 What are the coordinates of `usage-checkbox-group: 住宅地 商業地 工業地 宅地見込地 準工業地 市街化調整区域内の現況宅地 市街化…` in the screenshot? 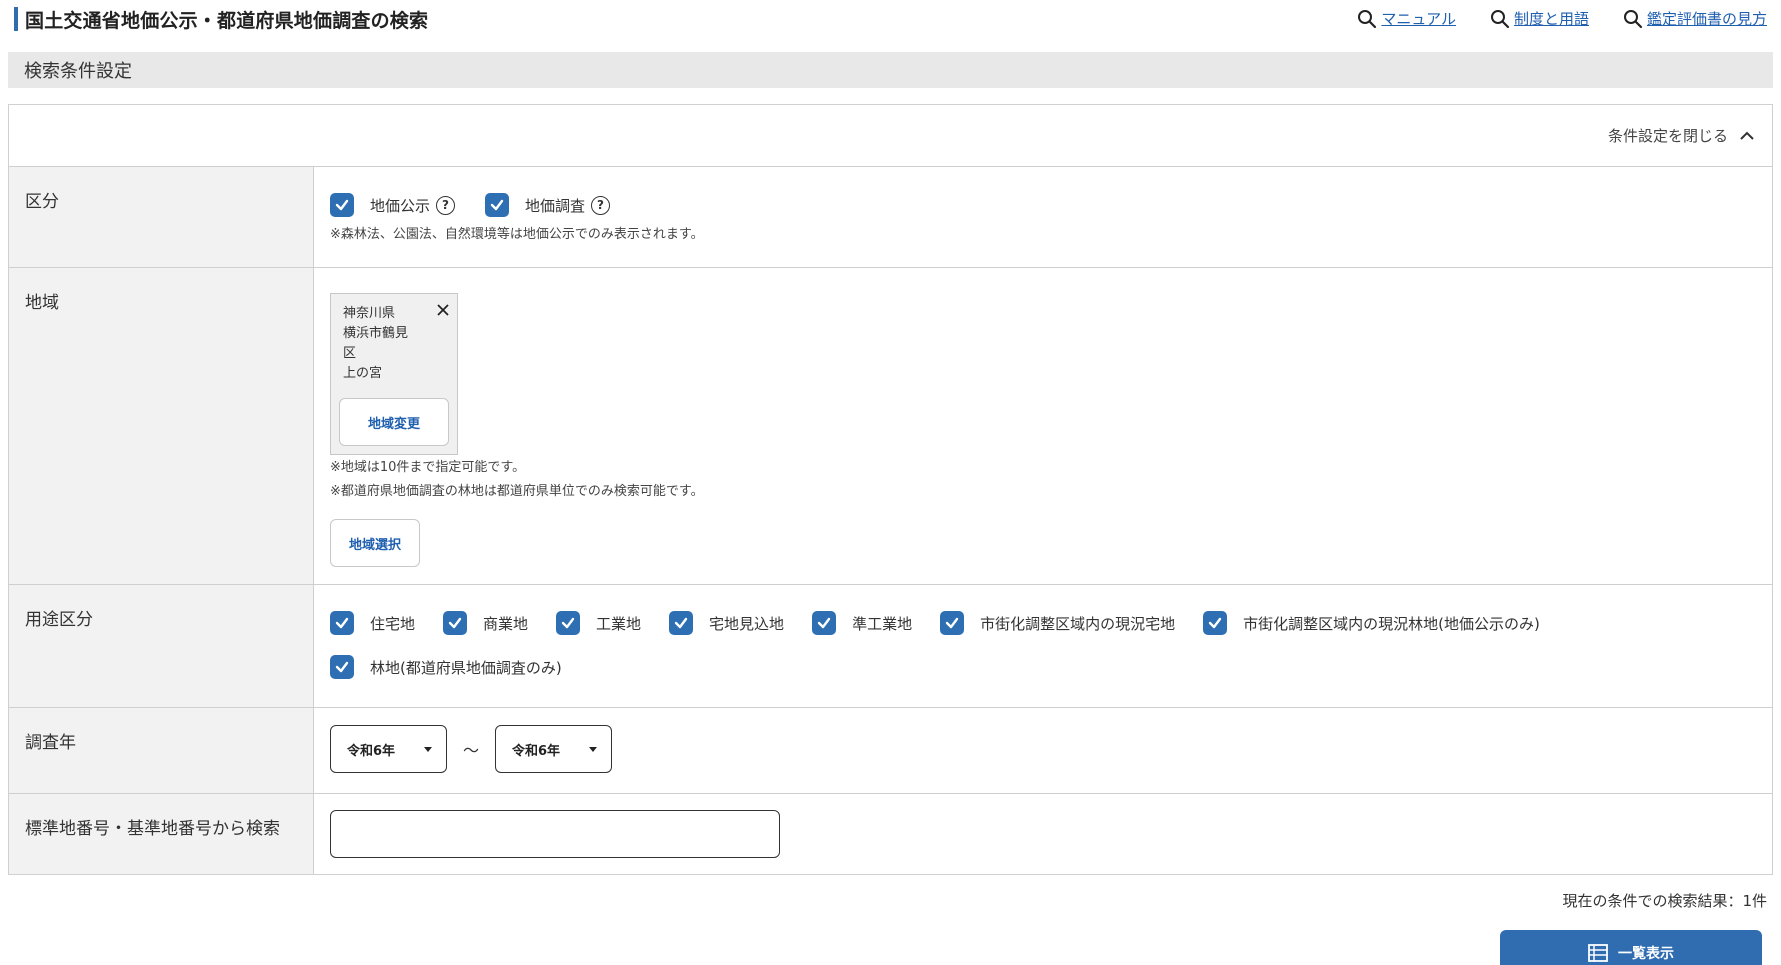 It's located at (980, 645).